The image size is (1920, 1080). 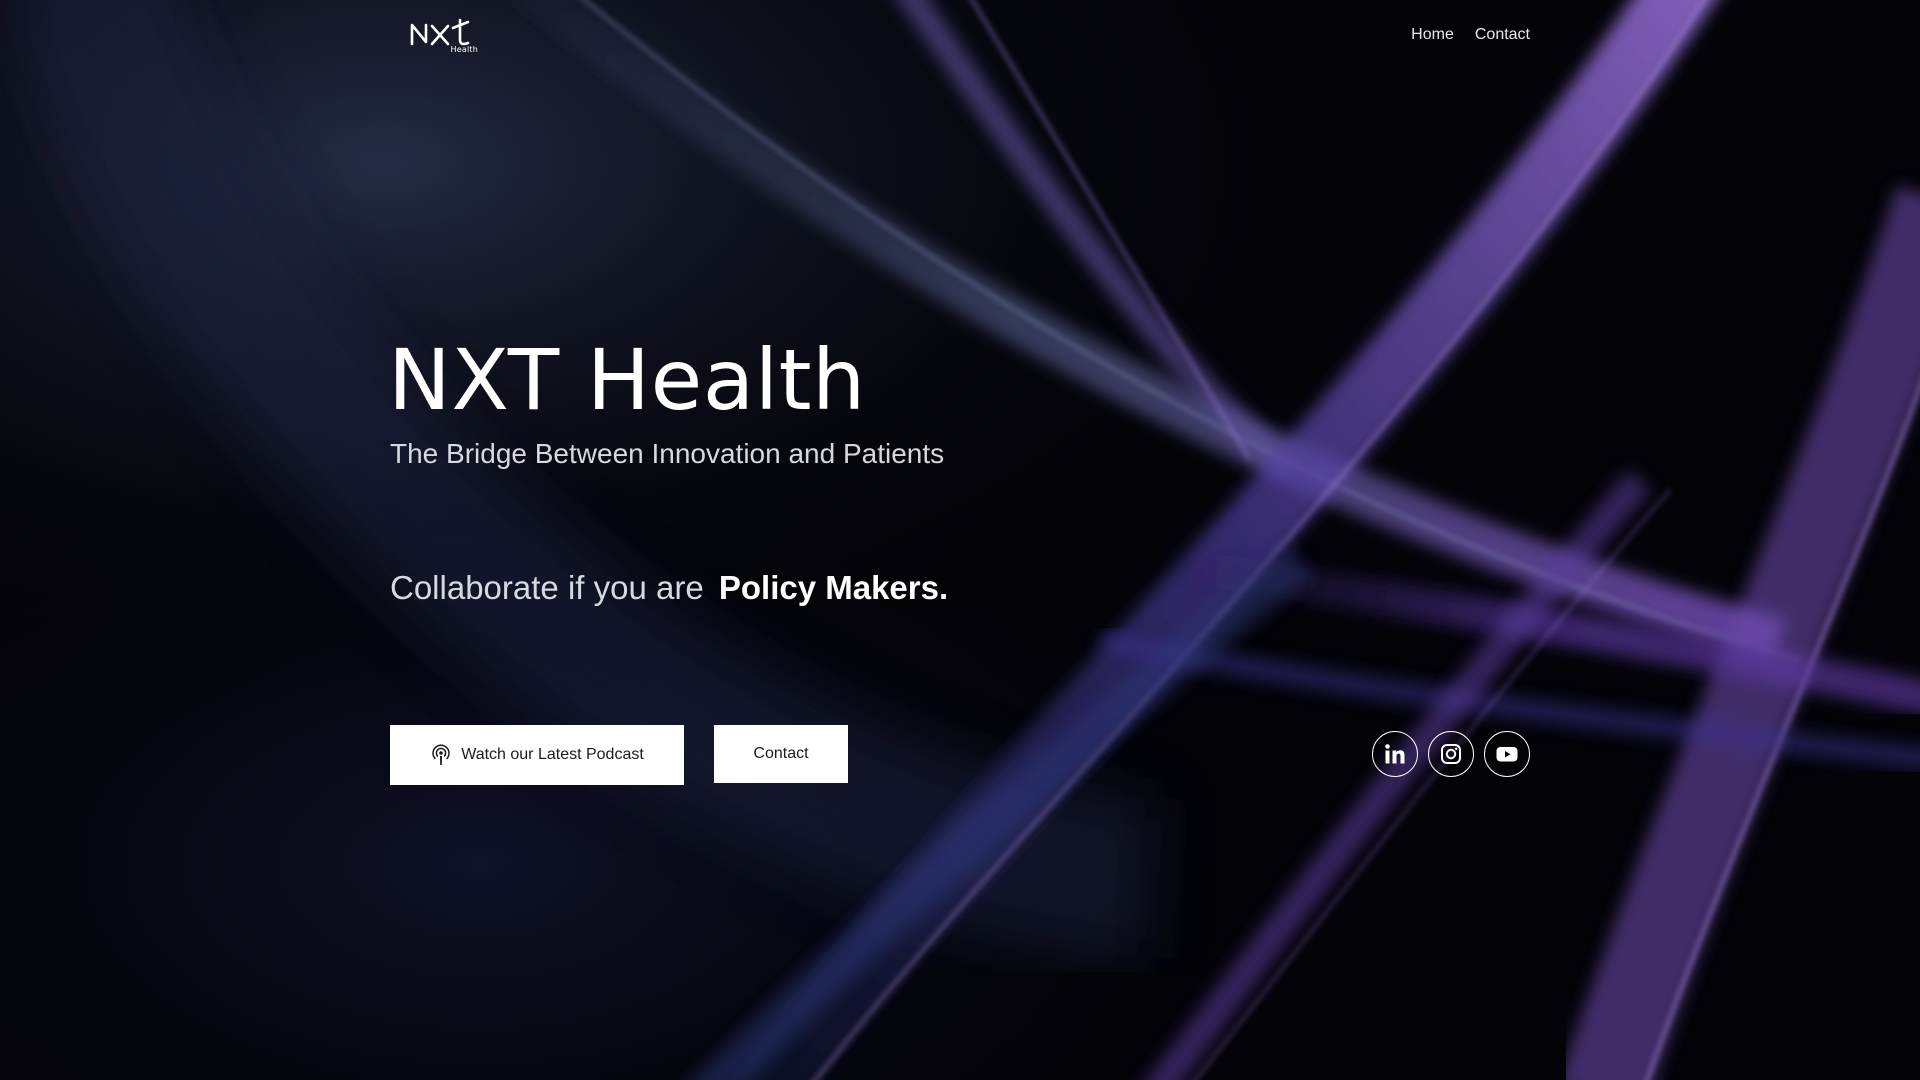 I want to click on youtube-icon, so click(x=1507, y=754).